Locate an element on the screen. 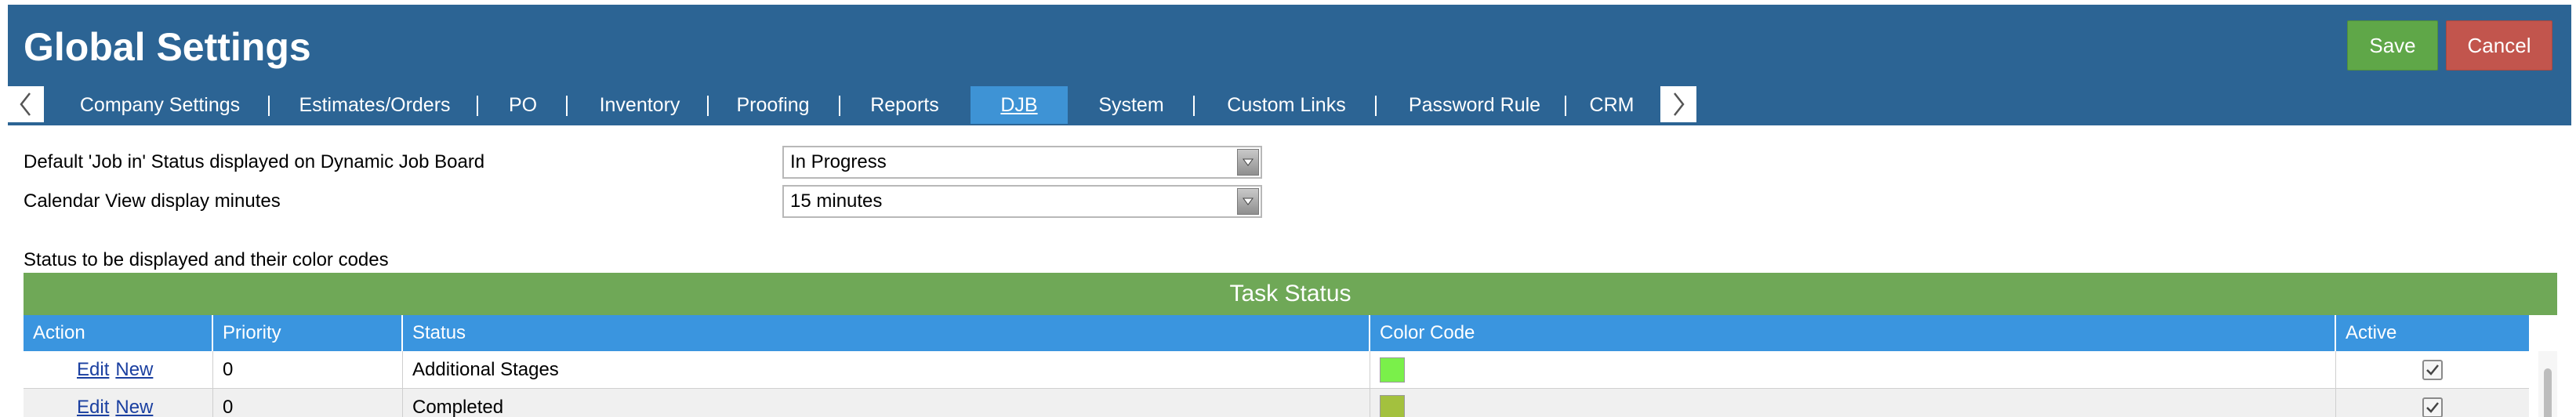  column-header-status: Status is located at coordinates (886, 333).